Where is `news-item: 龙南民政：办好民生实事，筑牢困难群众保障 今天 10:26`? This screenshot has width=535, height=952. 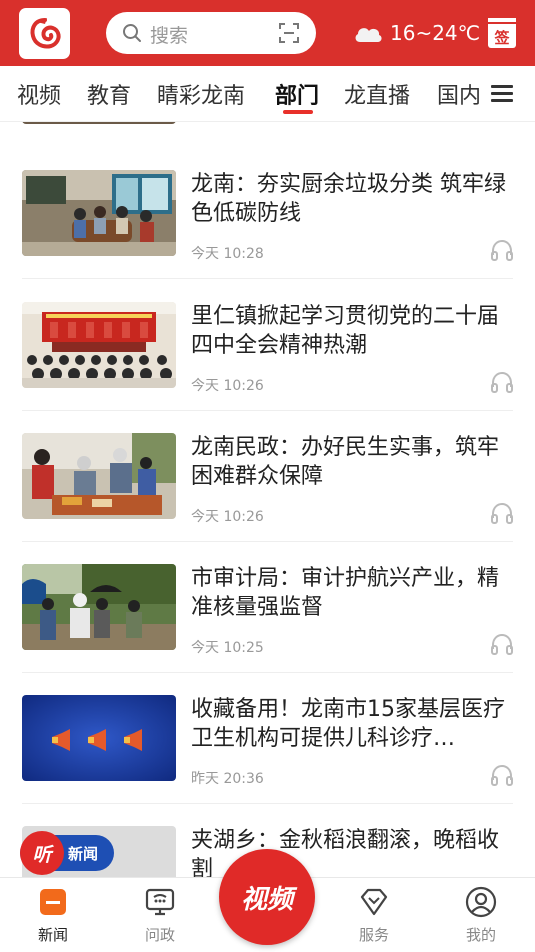 news-item: 龙南民政：办好民生实事，筑牢困难群众保障 今天 10:26 is located at coordinates (267, 498).